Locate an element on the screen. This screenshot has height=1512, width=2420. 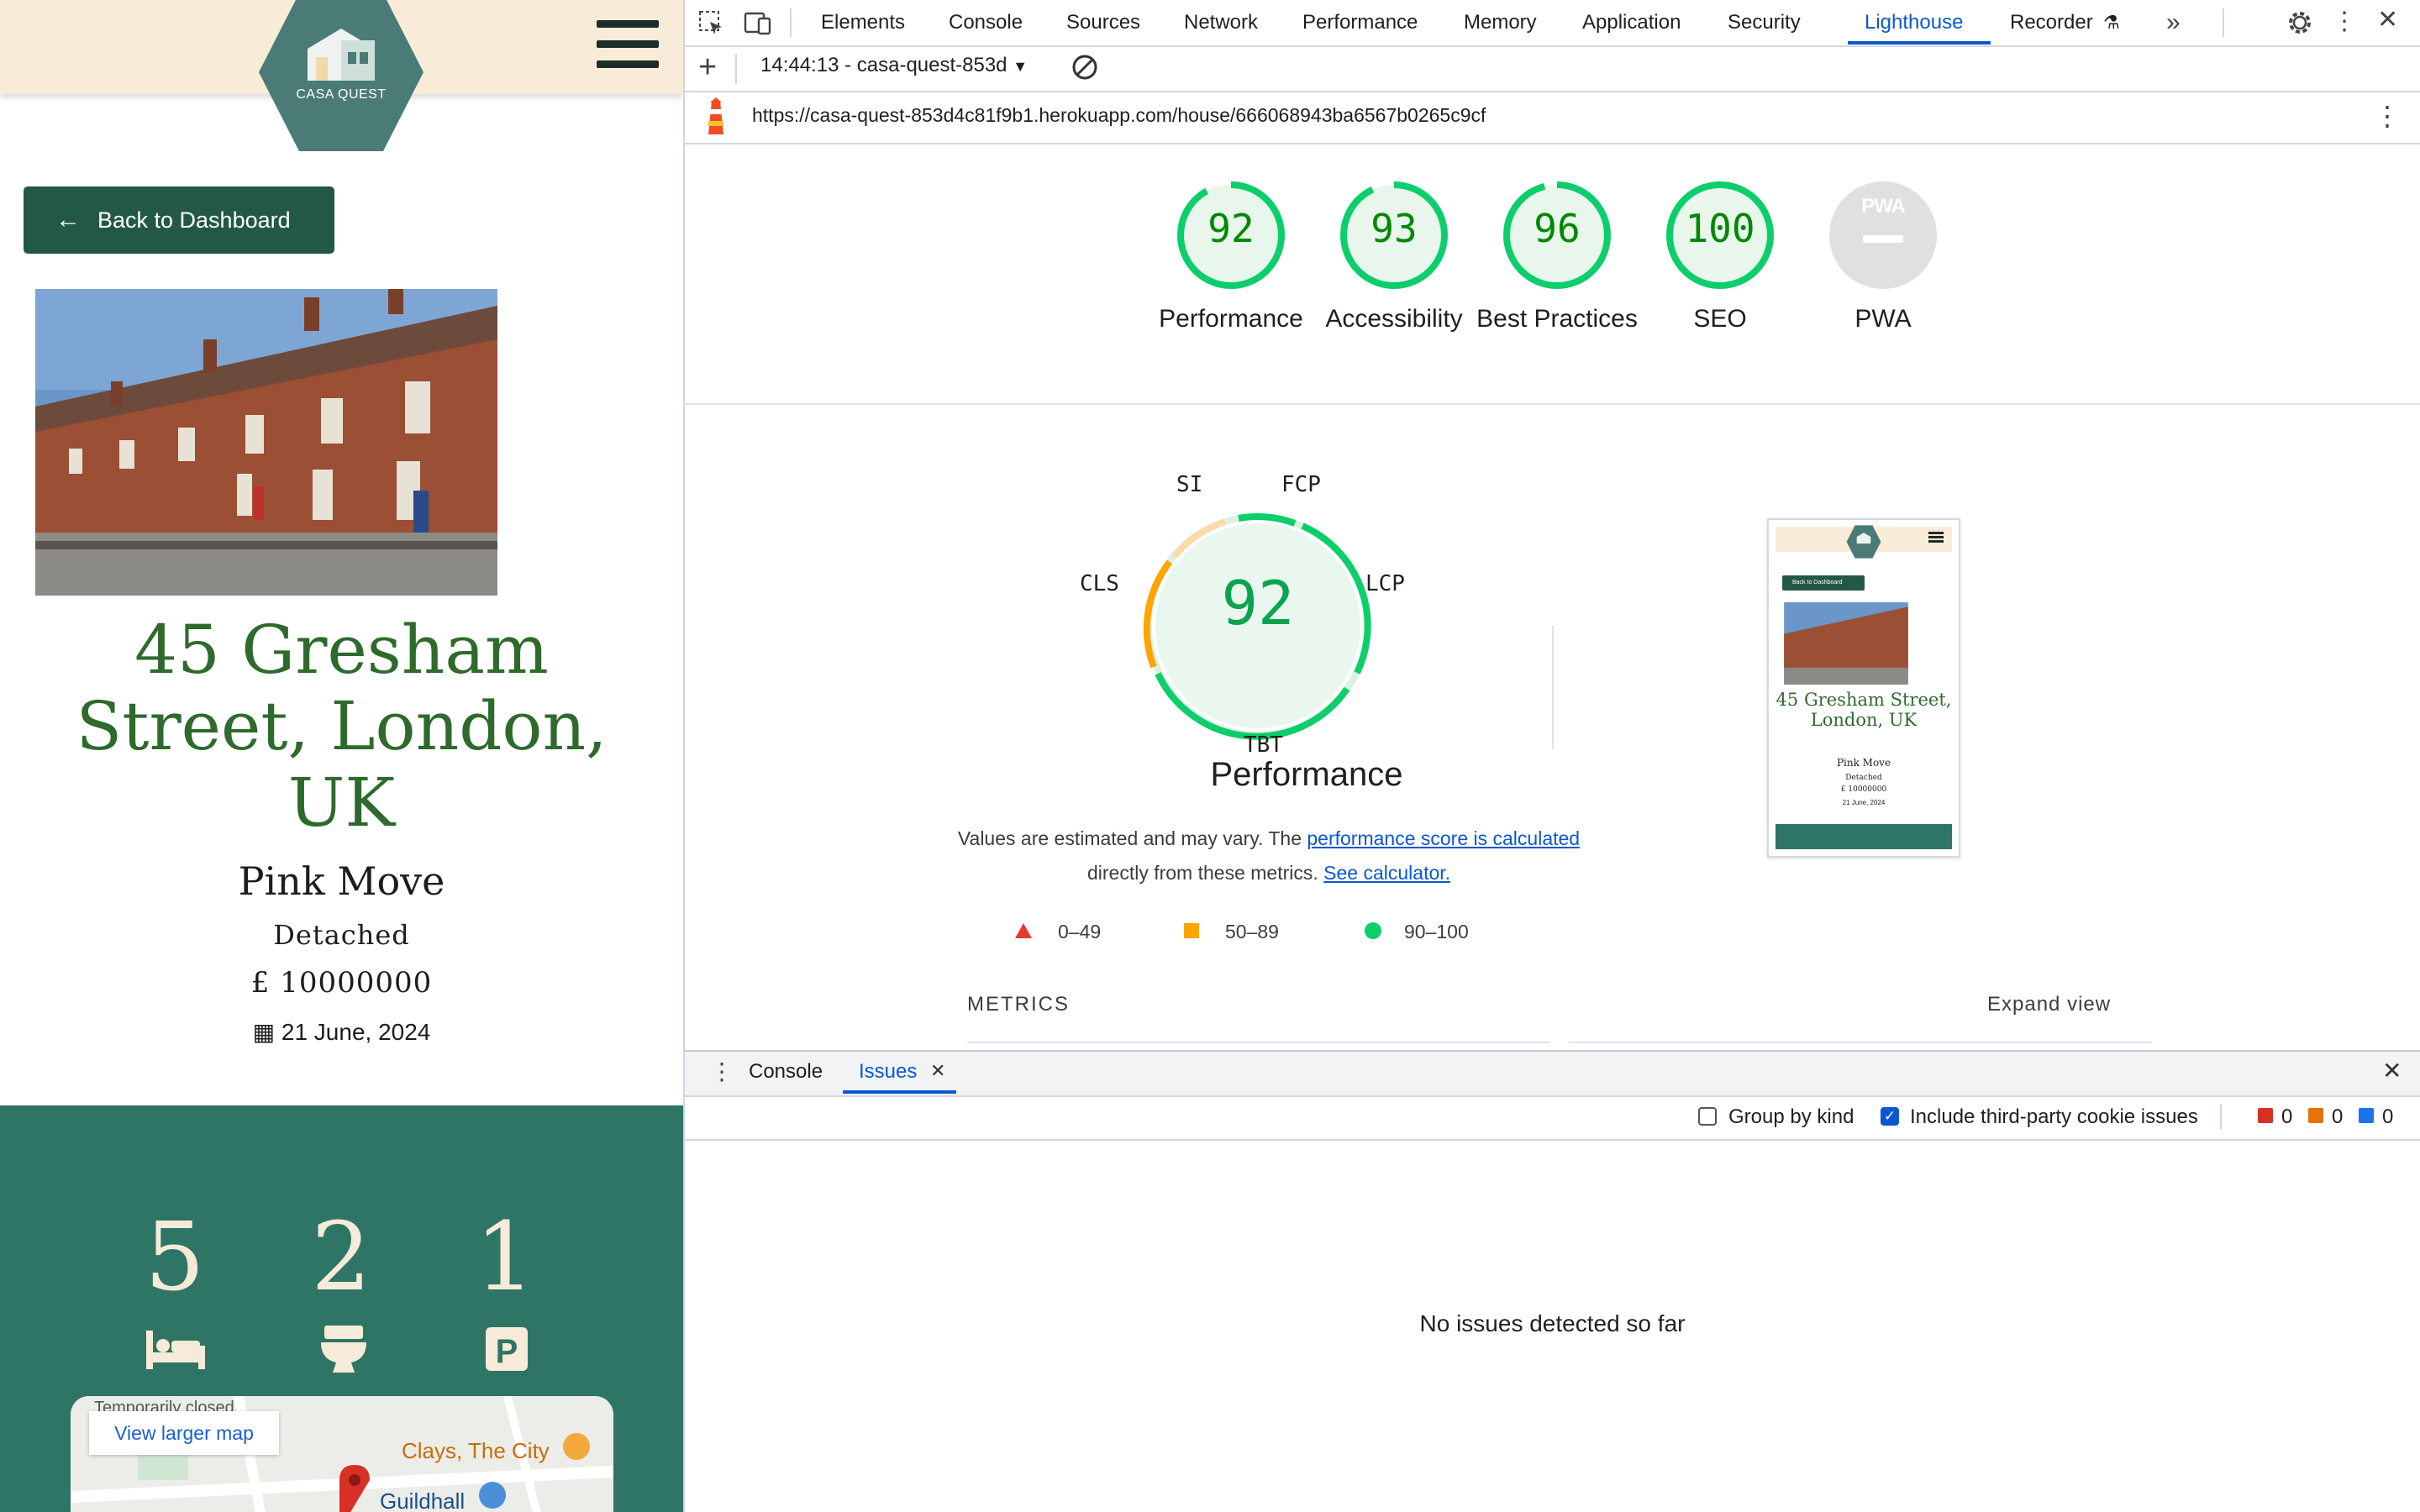
back-button-label: Back to Dashboard is located at coordinates (194, 220).